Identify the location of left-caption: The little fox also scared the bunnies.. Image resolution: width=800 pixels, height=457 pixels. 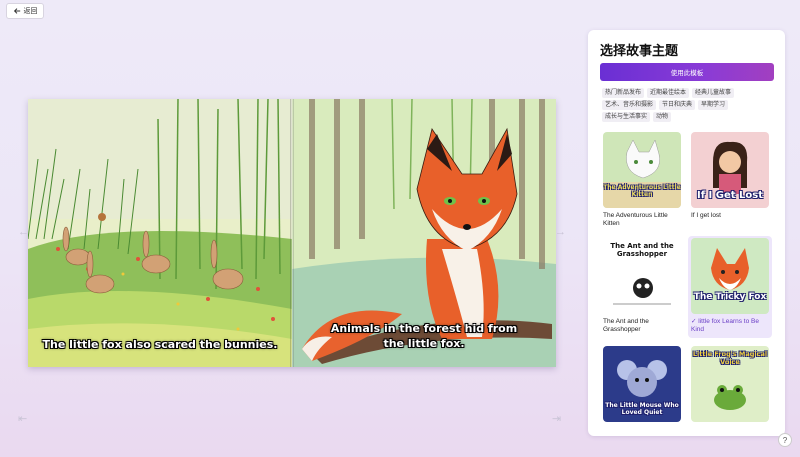
(160, 344).